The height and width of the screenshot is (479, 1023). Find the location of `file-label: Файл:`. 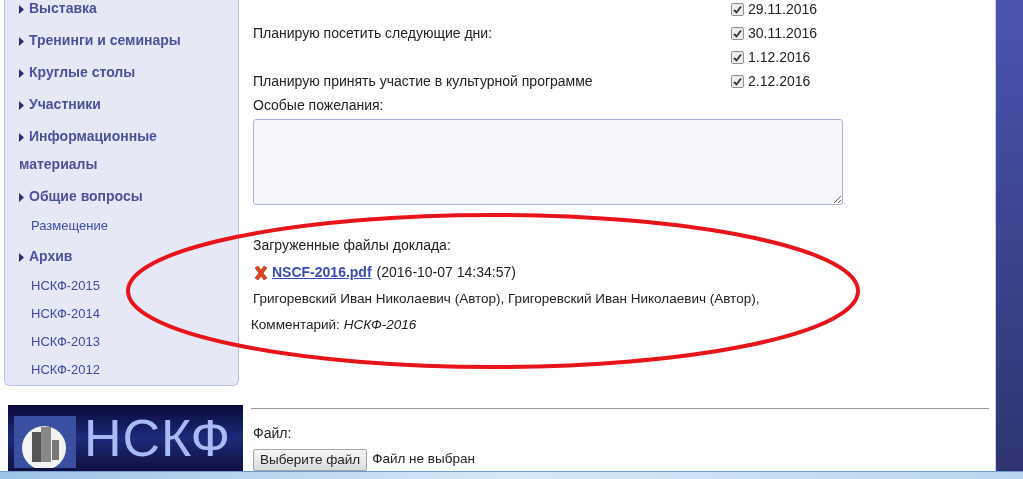

file-label: Файл: is located at coordinates (272, 433).